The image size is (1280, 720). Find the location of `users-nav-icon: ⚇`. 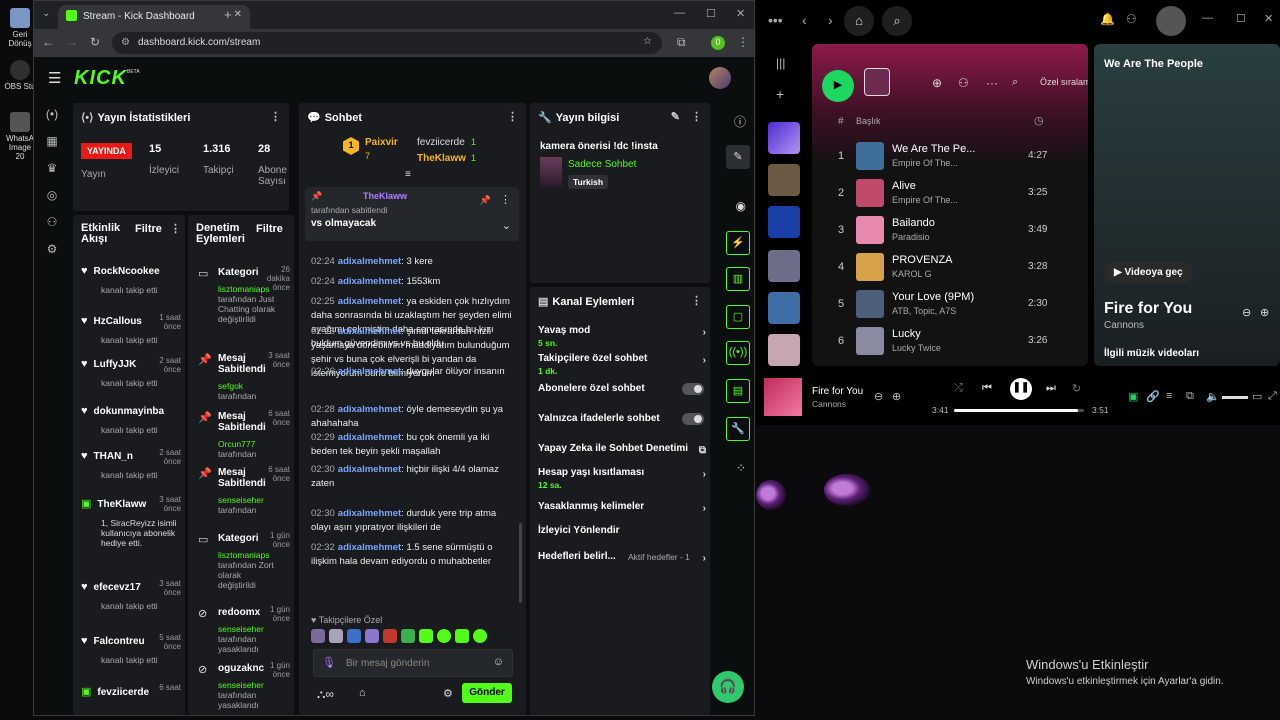

users-nav-icon: ⚇ is located at coordinates (52, 228).